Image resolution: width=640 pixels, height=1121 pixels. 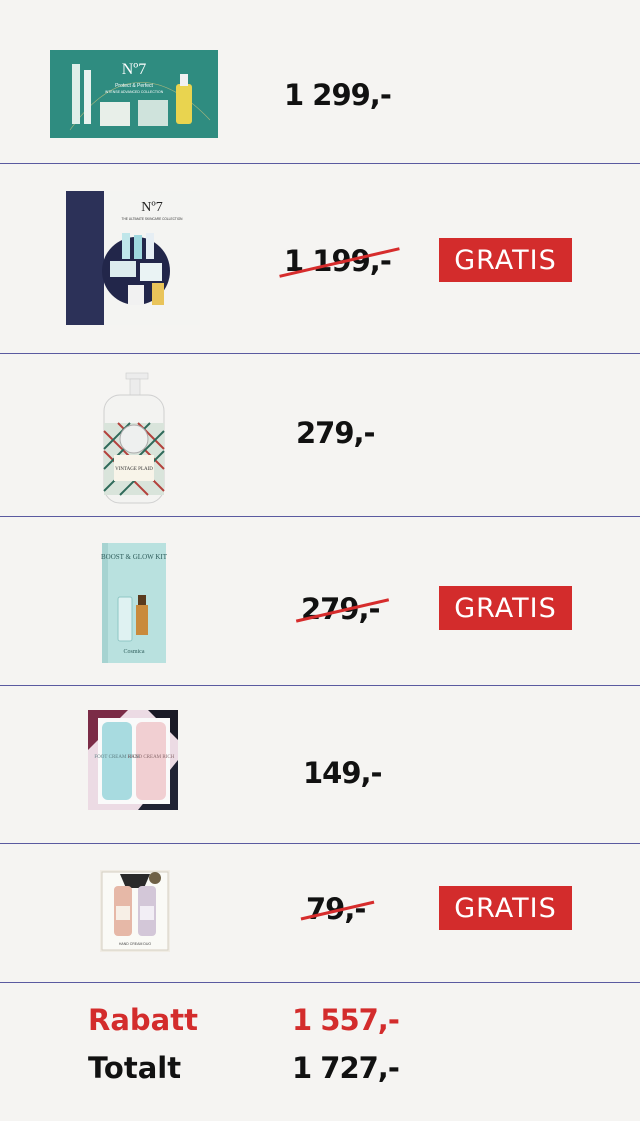 I want to click on cart-row: HAND CREAM DUO 79,- GRATIS, so click(x=320, y=913).